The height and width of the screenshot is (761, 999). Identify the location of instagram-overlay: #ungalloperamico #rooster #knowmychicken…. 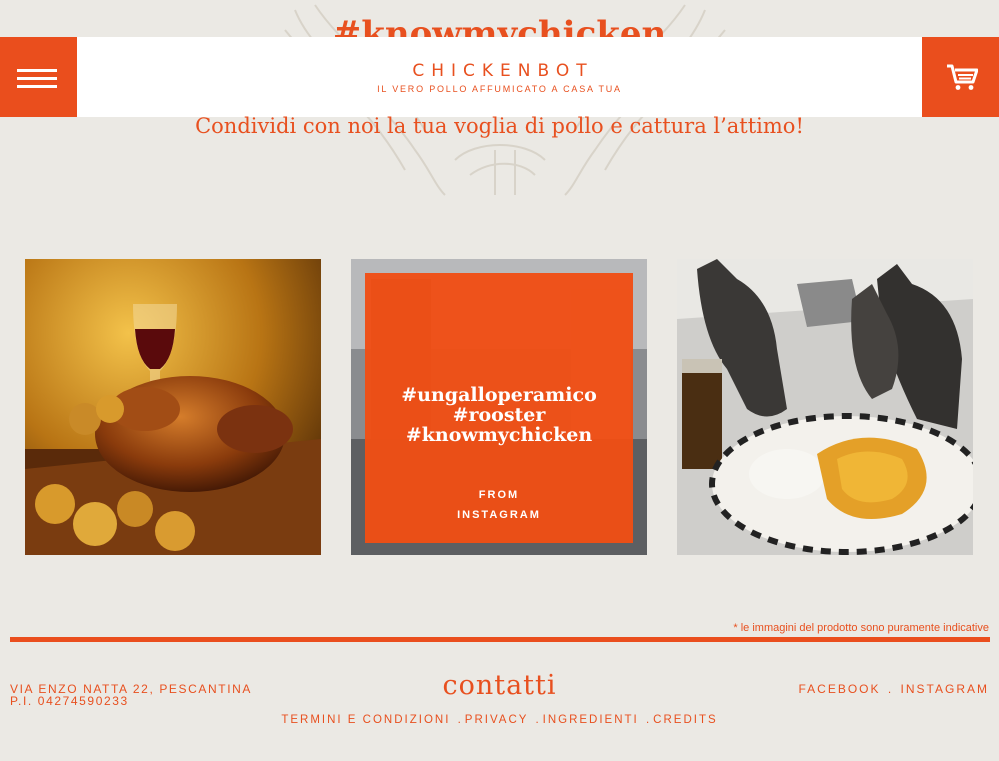
(499, 408).